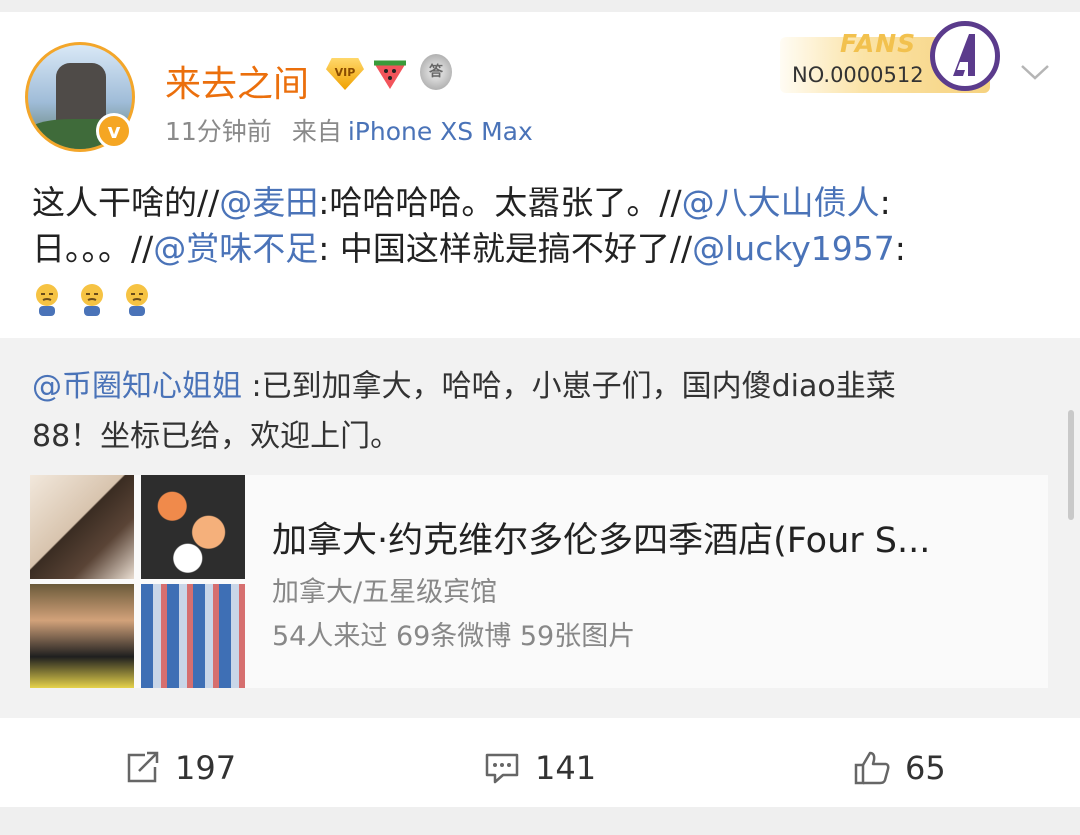  I want to click on content-text: 日。。。//, so click(93, 248).